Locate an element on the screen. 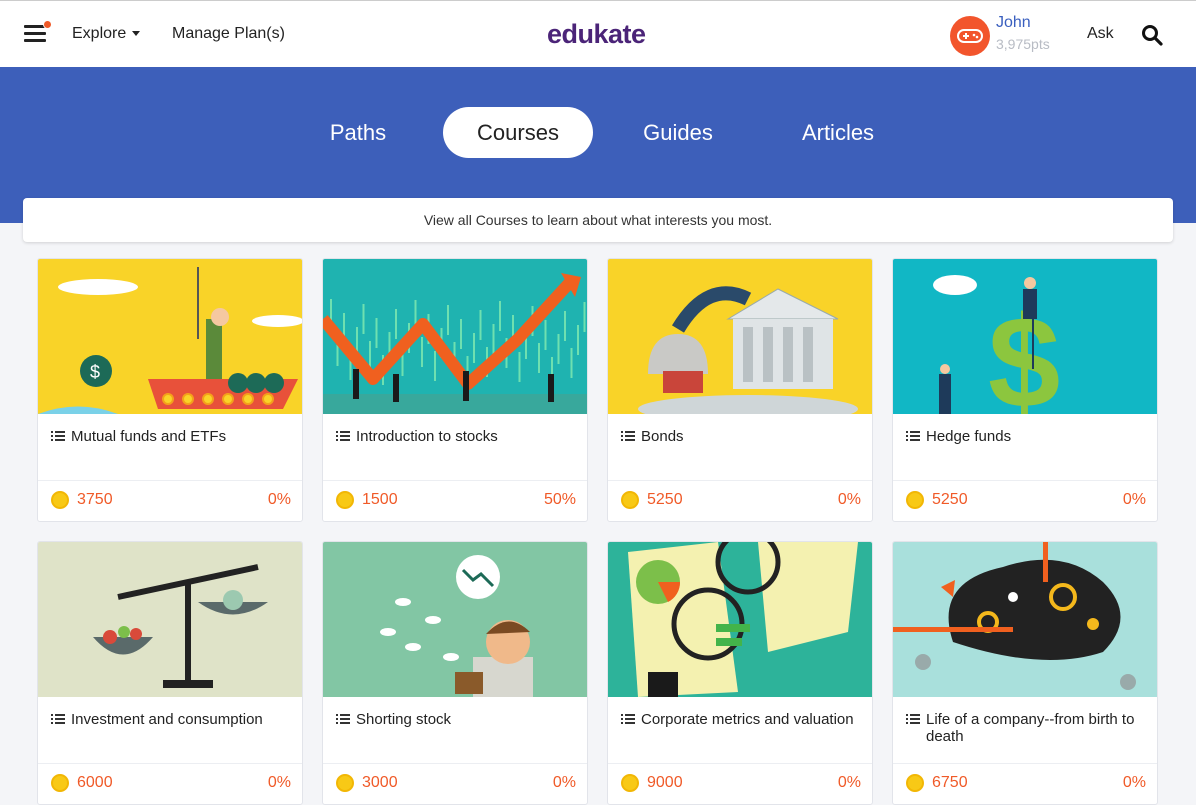  course-points: 6000 is located at coordinates (95, 782).